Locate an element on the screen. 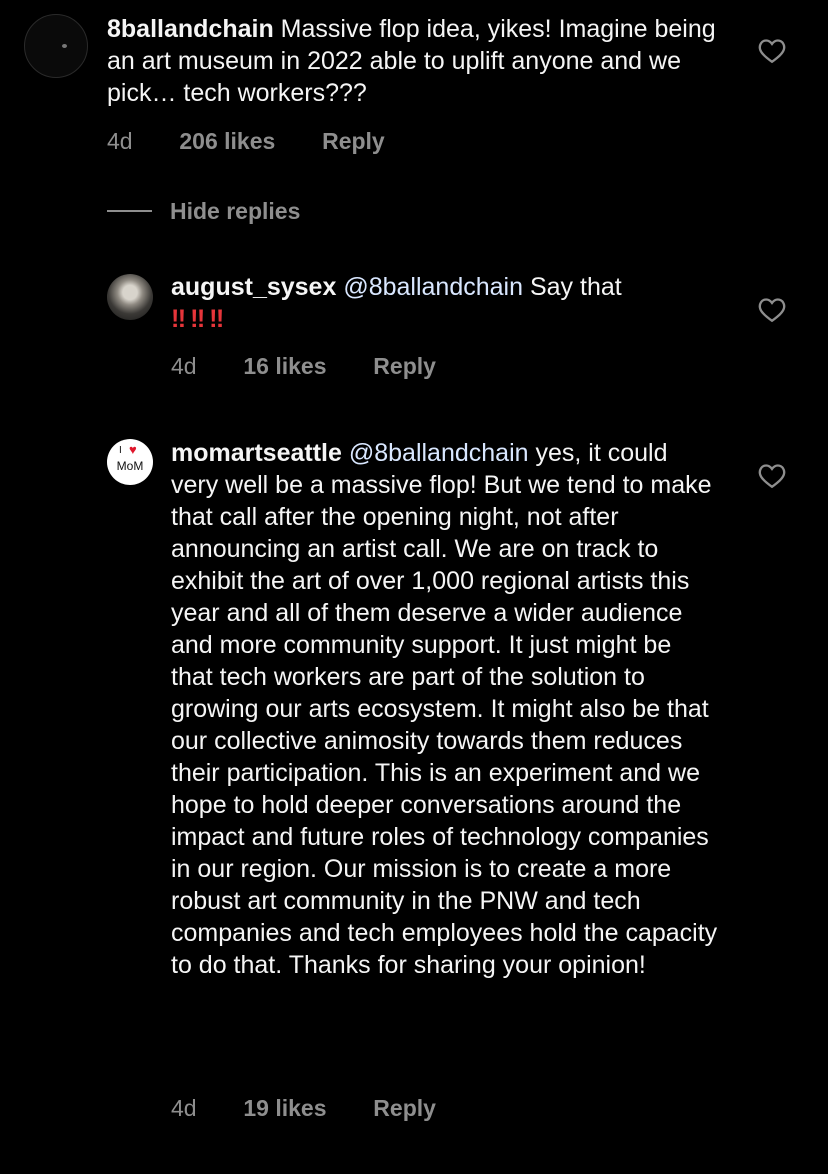  hide-replies-label: Hide replies is located at coordinates (235, 211).